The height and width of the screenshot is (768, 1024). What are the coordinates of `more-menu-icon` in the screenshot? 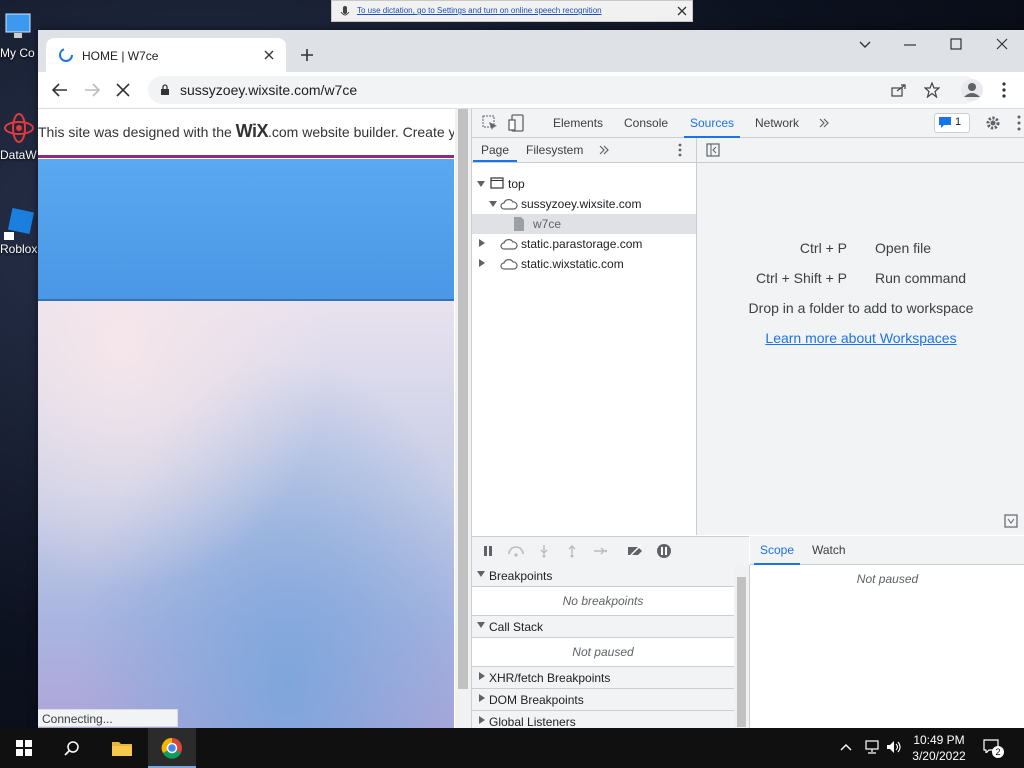 It's located at (1004, 90).